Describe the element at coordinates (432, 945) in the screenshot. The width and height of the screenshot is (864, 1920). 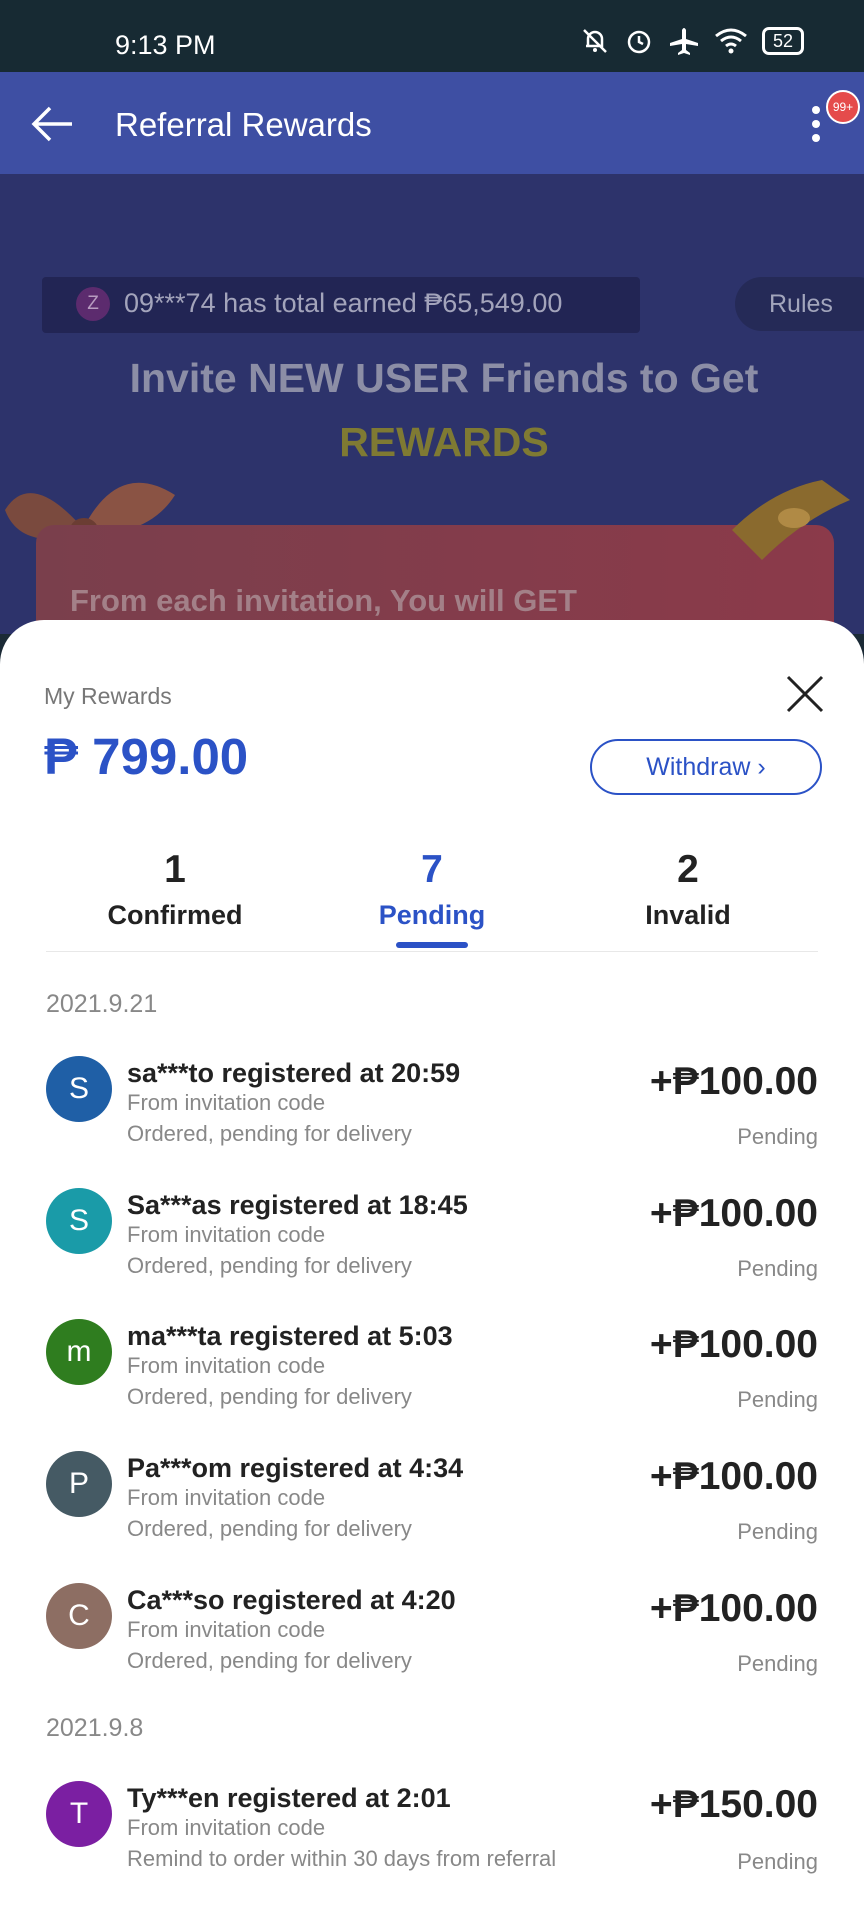
I see `active-tab-indicator` at that location.